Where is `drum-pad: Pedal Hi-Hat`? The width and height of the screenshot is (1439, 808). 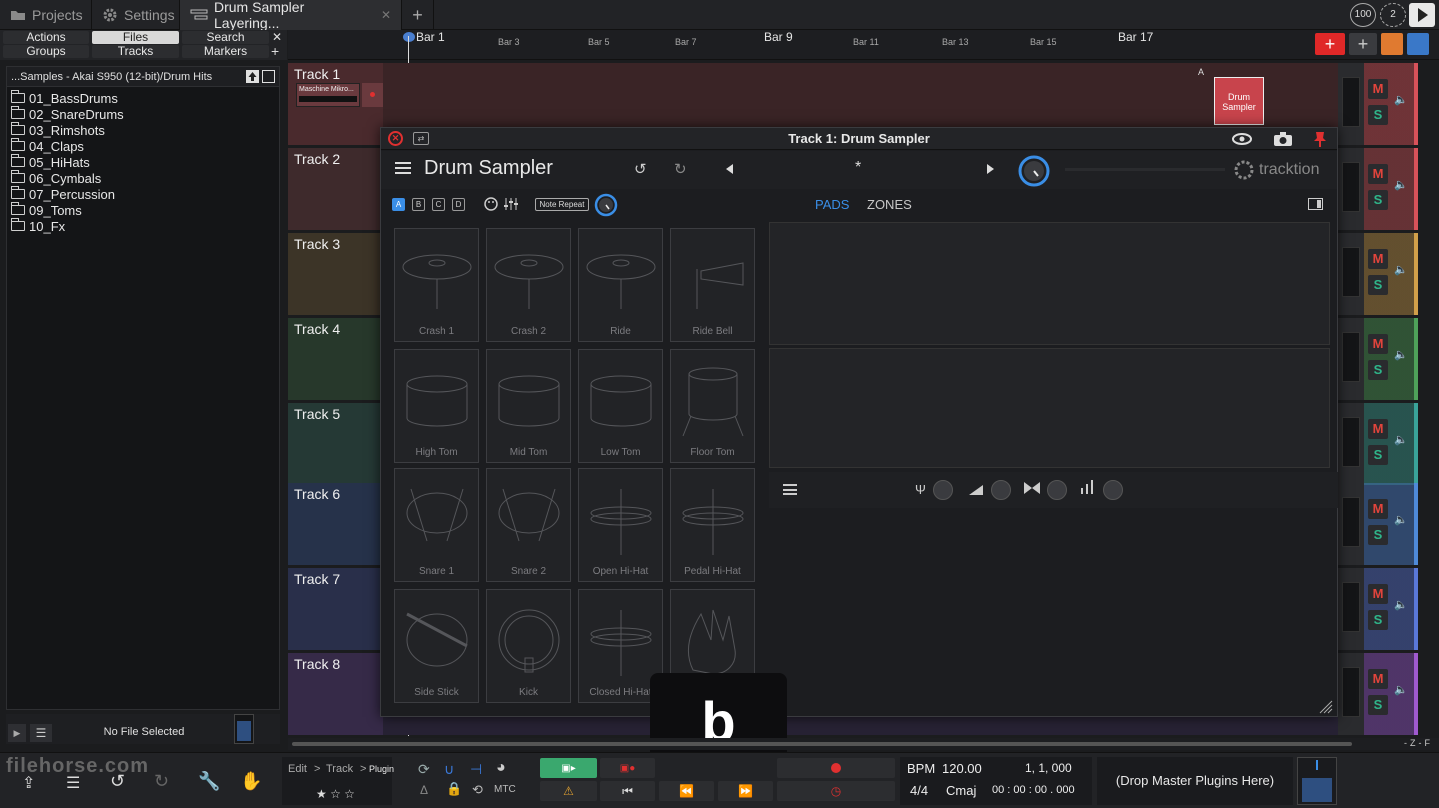 drum-pad: Pedal Hi-Hat is located at coordinates (712, 525).